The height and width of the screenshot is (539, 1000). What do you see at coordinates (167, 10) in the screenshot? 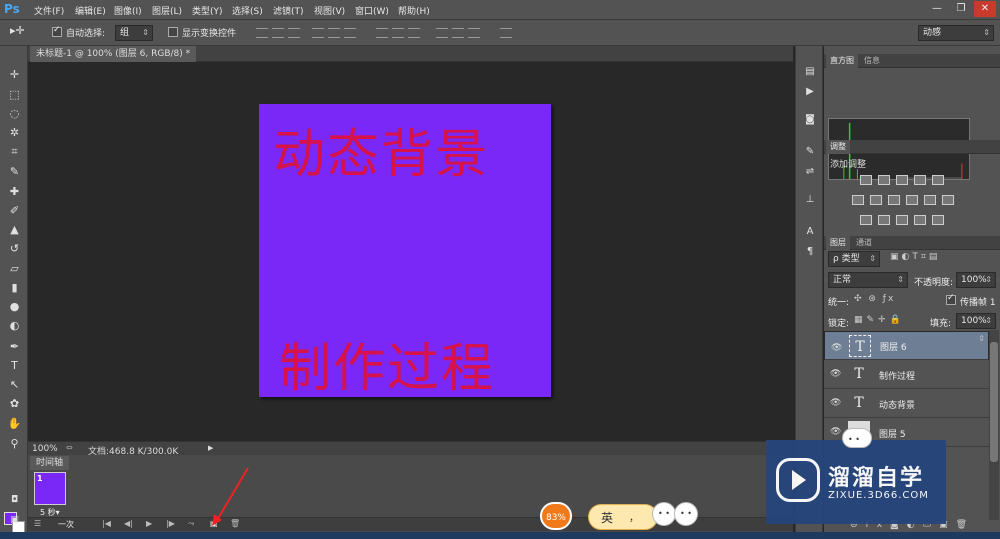
I see `menu-layer: 图层(L)` at bounding box center [167, 10].